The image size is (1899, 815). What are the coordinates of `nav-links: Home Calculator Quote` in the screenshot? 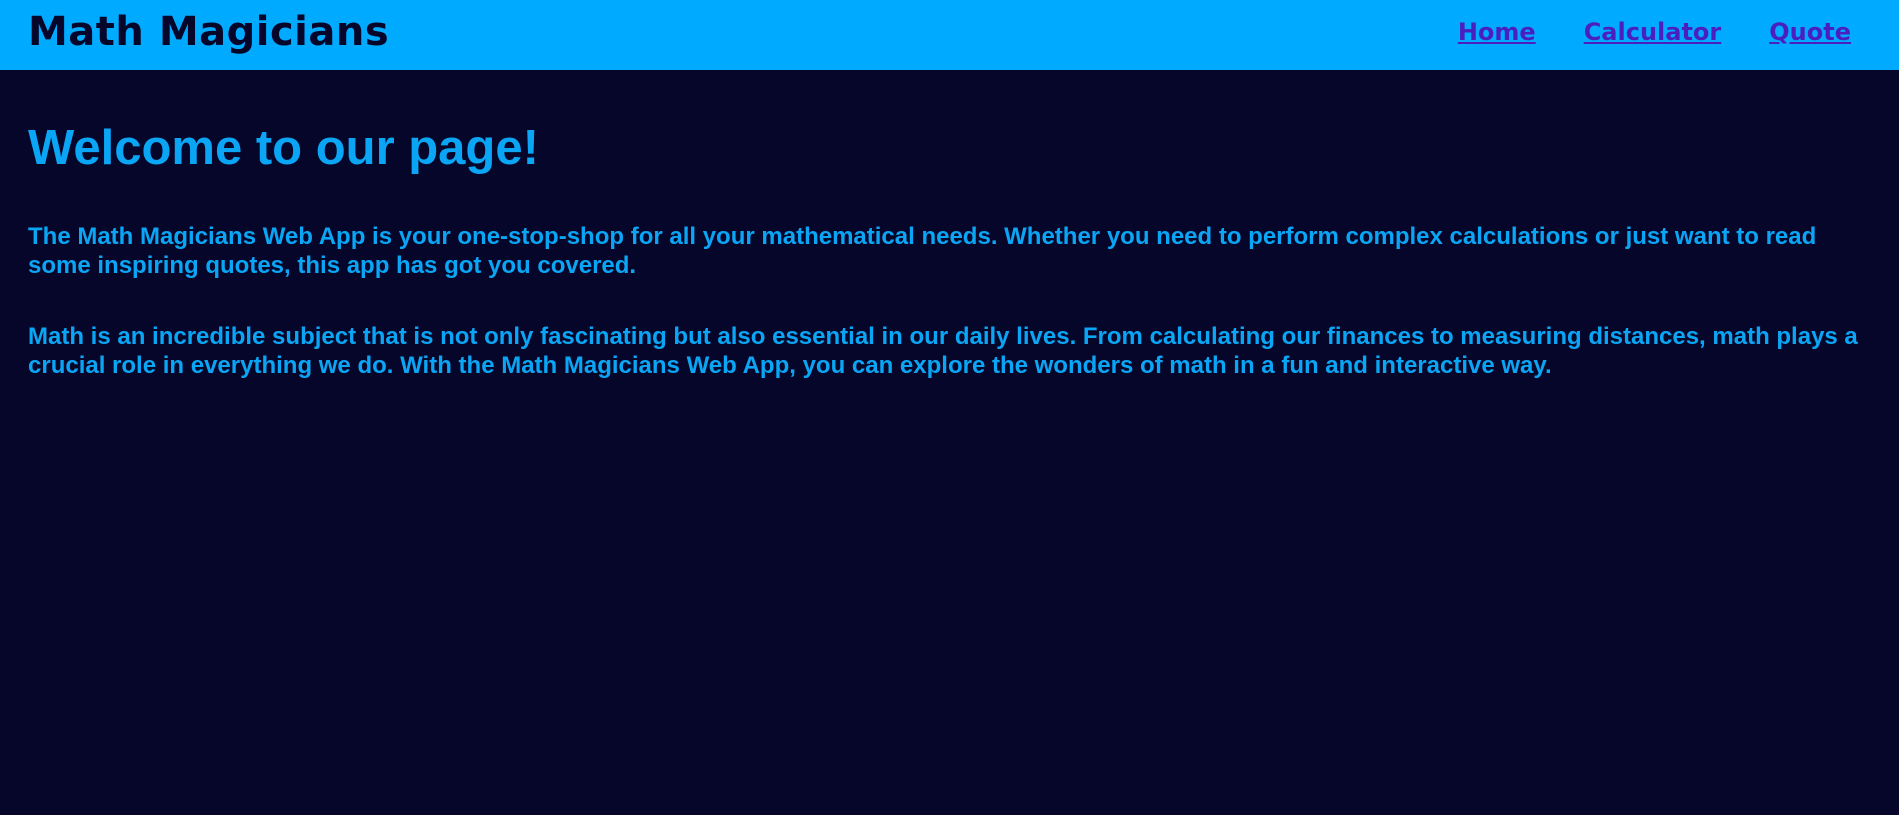 It's located at (1654, 32).